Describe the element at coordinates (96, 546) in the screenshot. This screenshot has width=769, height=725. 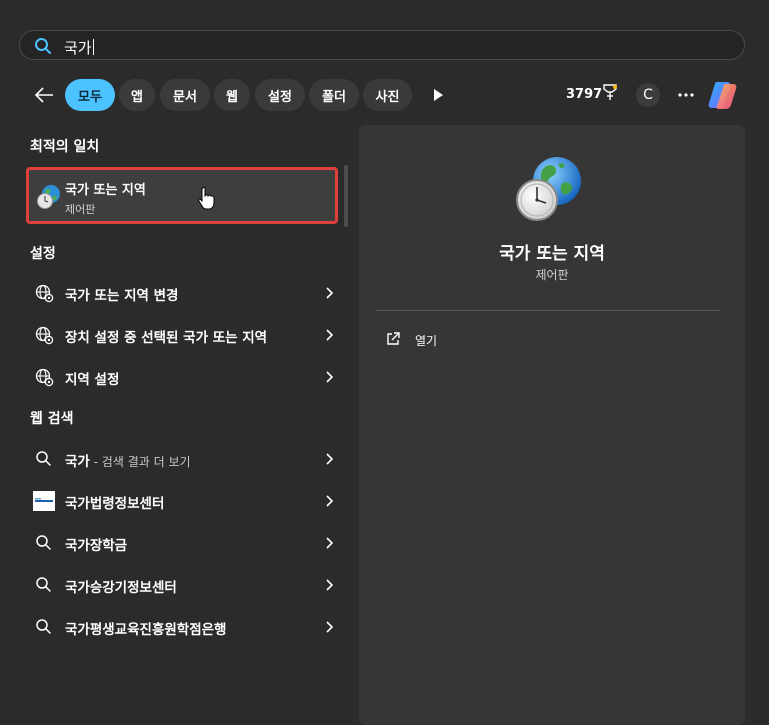
I see `web-result-label: 국가장학금` at that location.